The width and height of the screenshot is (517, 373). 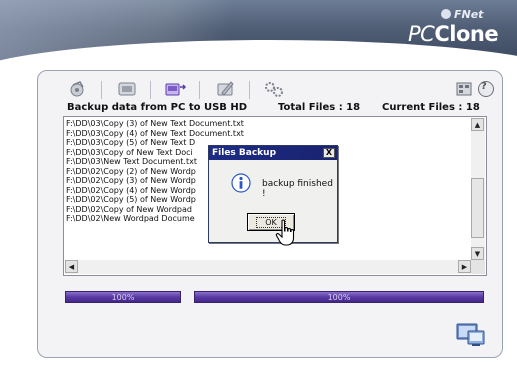 I want to click on current-files: Current Files : 18, so click(x=431, y=107).